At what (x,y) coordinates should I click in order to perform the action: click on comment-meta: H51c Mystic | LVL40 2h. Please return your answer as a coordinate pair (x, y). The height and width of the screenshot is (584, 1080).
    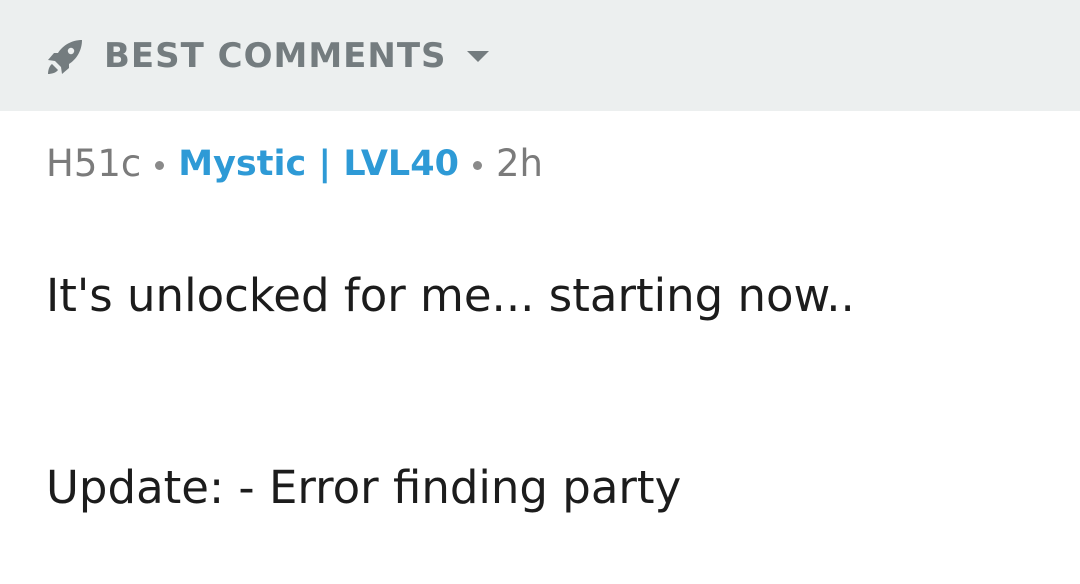
    Looking at the image, I should click on (546, 164).